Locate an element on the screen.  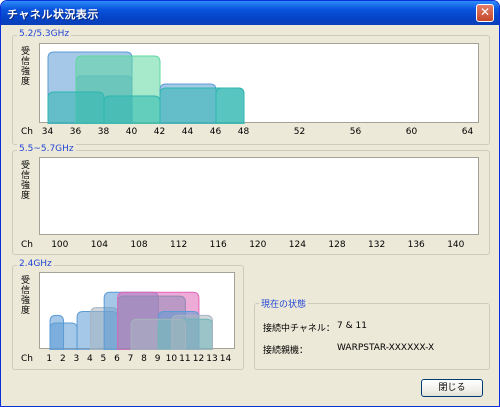
tick-label: 13 is located at coordinates (212, 359).